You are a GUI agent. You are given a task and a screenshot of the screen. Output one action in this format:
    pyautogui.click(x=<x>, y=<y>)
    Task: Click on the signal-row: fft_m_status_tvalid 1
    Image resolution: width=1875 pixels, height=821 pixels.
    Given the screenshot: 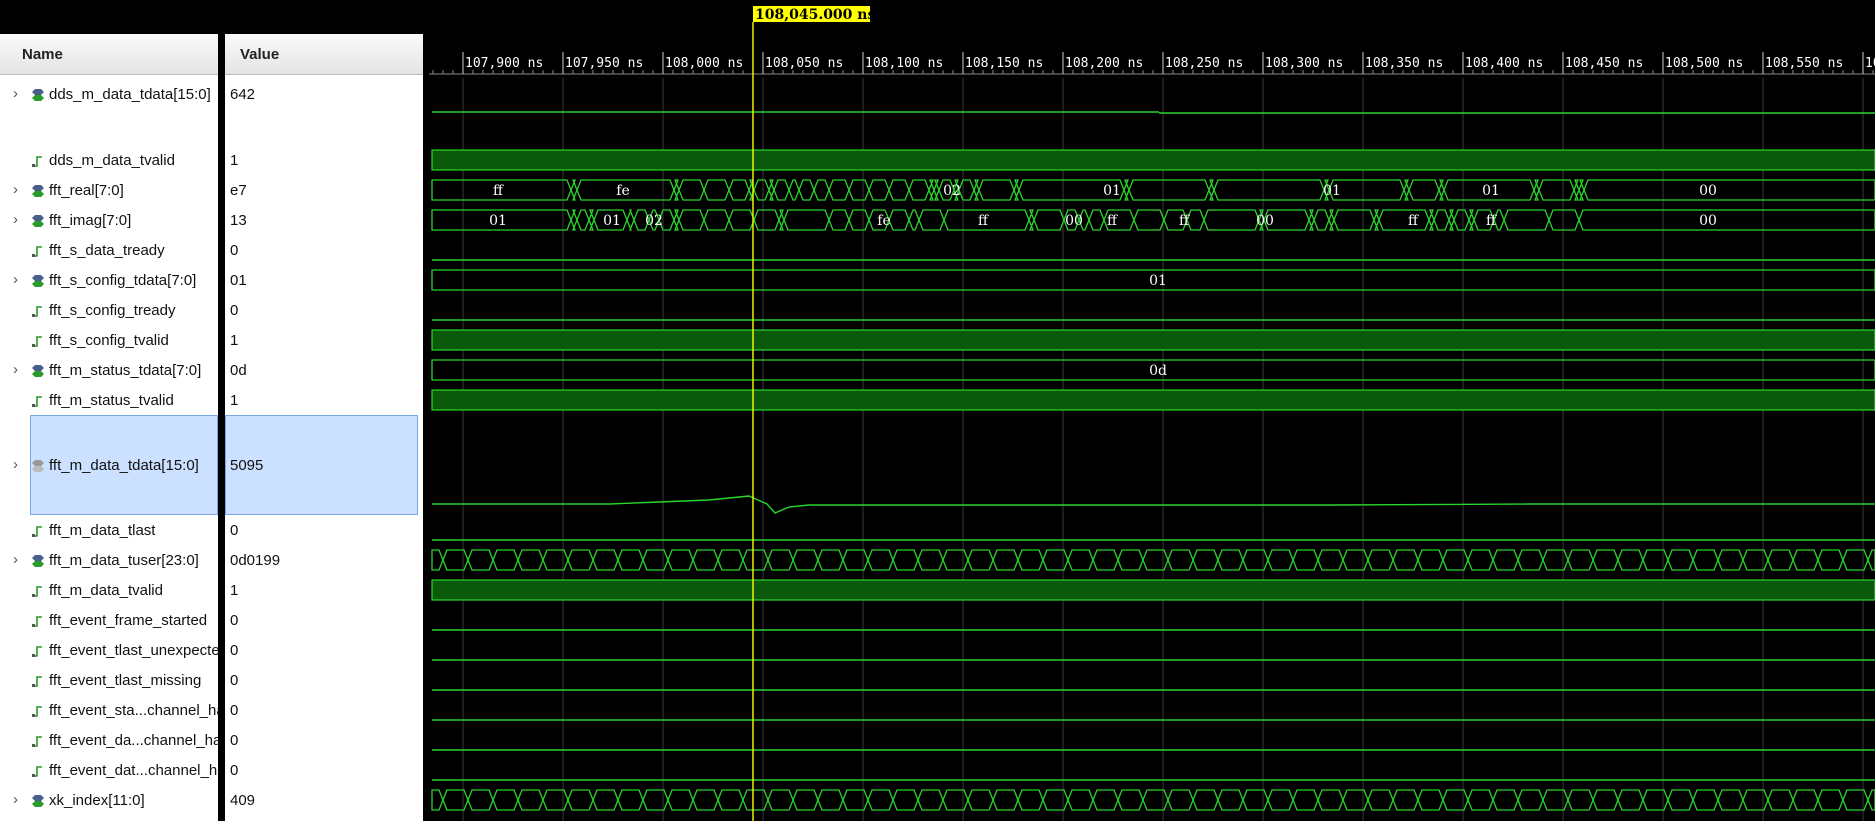 What is the action you would take?
    pyautogui.click(x=211, y=400)
    